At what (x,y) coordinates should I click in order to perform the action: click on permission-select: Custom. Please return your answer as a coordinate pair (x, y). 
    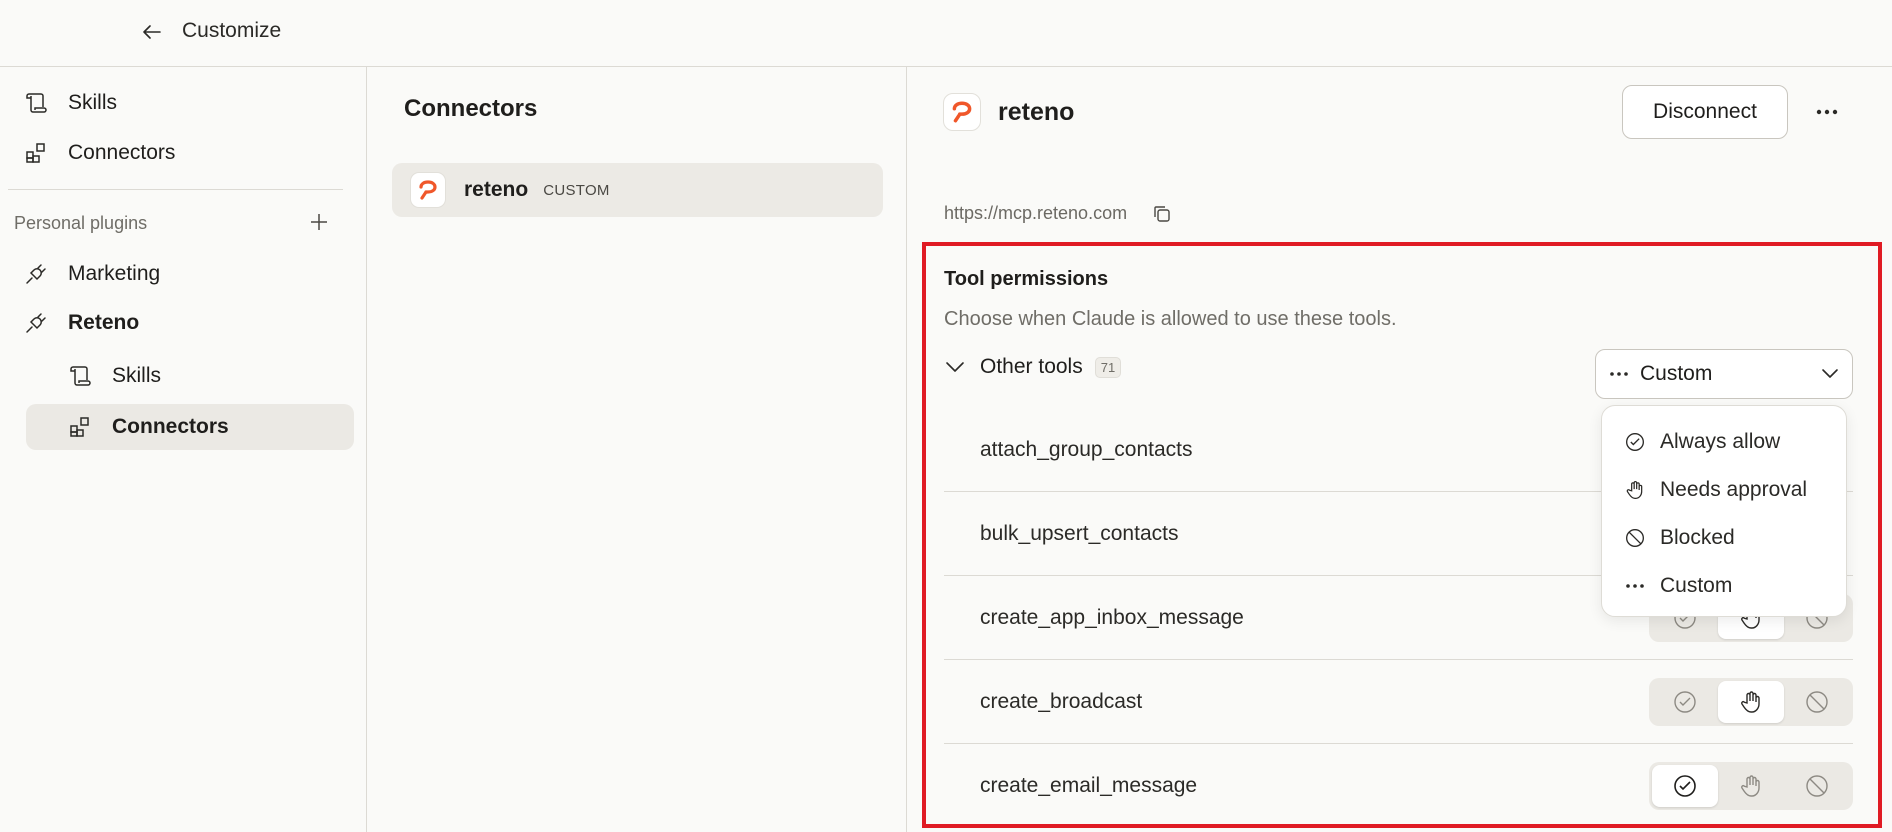
    Looking at the image, I should click on (1724, 374).